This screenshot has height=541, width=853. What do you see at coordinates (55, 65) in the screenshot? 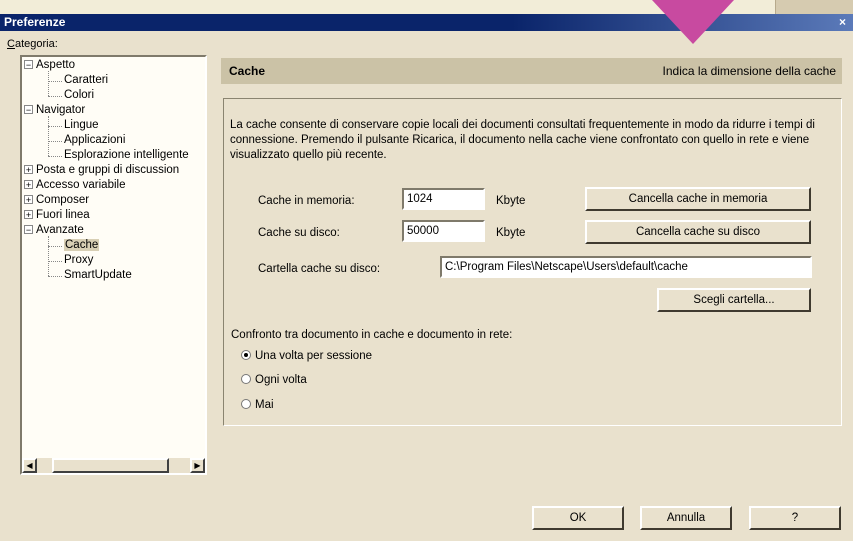
I see `tree-item-label: Aspetto` at bounding box center [55, 65].